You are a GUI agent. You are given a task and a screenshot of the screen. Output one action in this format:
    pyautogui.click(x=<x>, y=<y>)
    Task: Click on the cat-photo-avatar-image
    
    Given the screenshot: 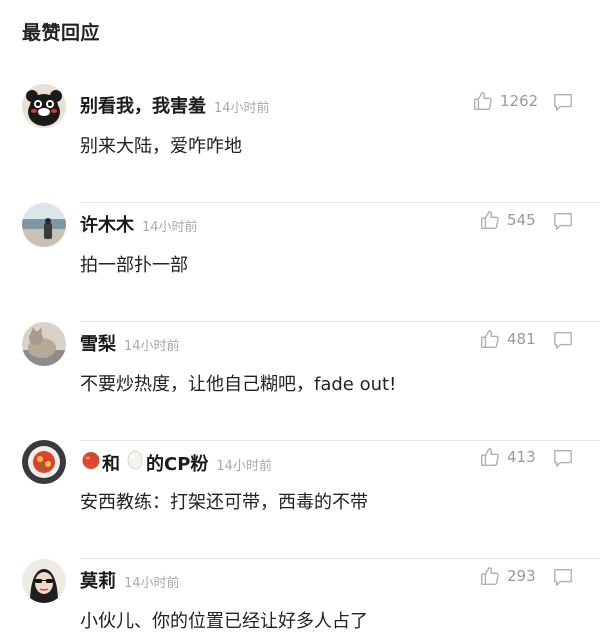 What is the action you would take?
    pyautogui.click(x=44, y=344)
    